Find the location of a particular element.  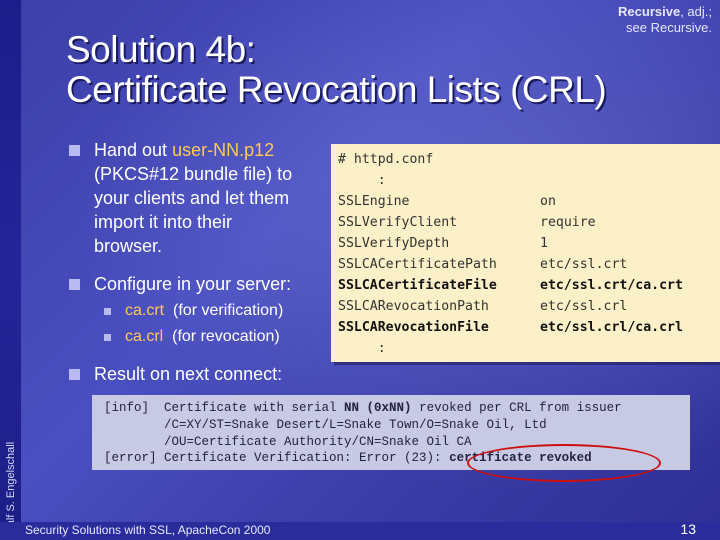

ca-crt-filename: ca.crt is located at coordinates (145, 310).